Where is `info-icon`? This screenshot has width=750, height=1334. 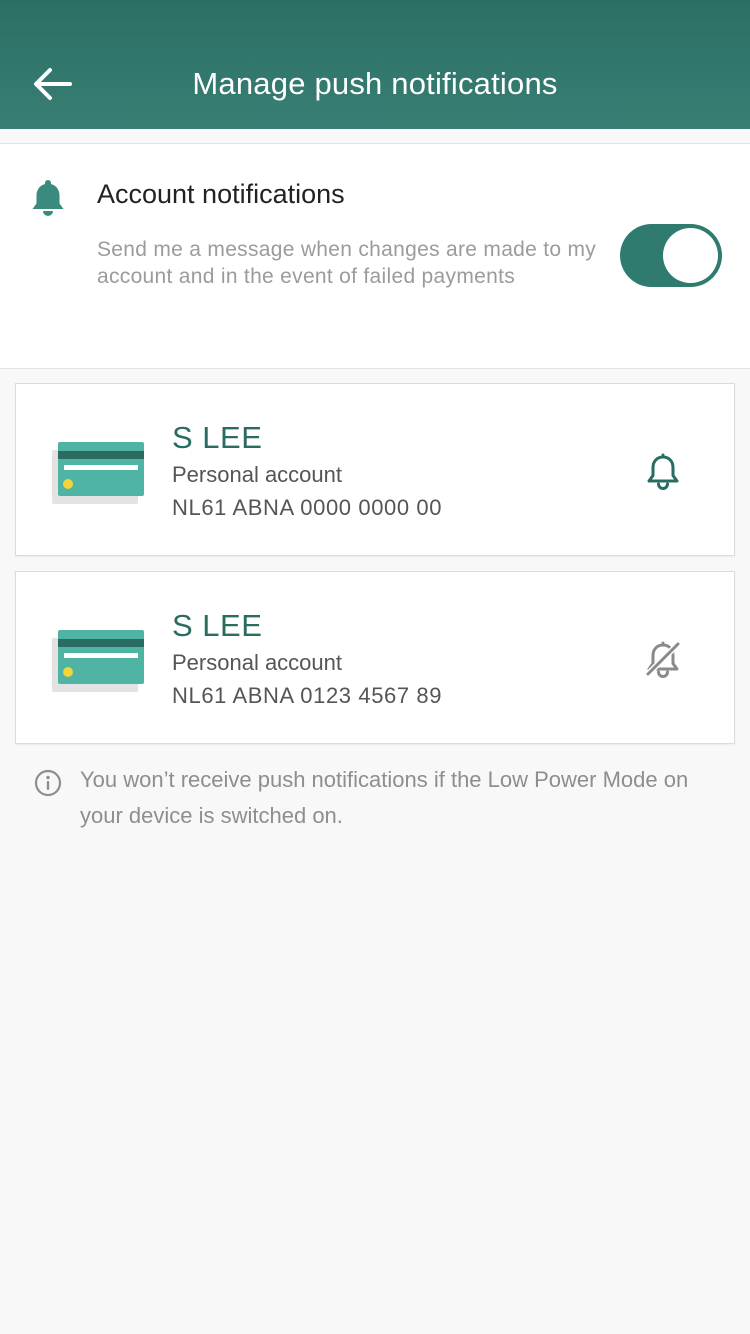
info-icon is located at coordinates (48, 783).